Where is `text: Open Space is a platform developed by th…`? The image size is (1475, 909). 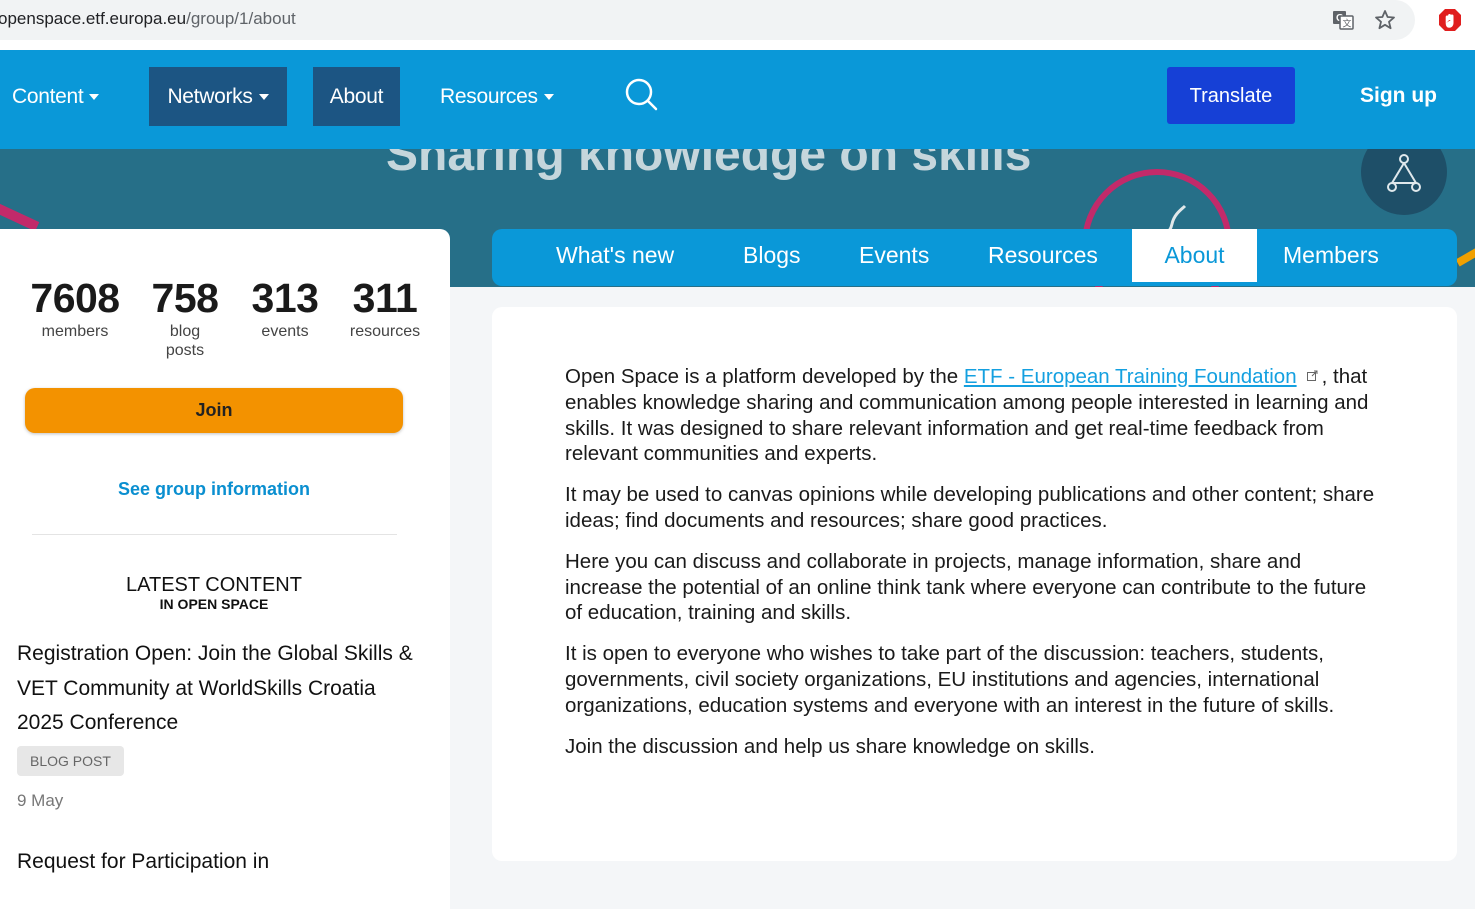
text: Open Space is a platform developed by th… is located at coordinates (764, 376).